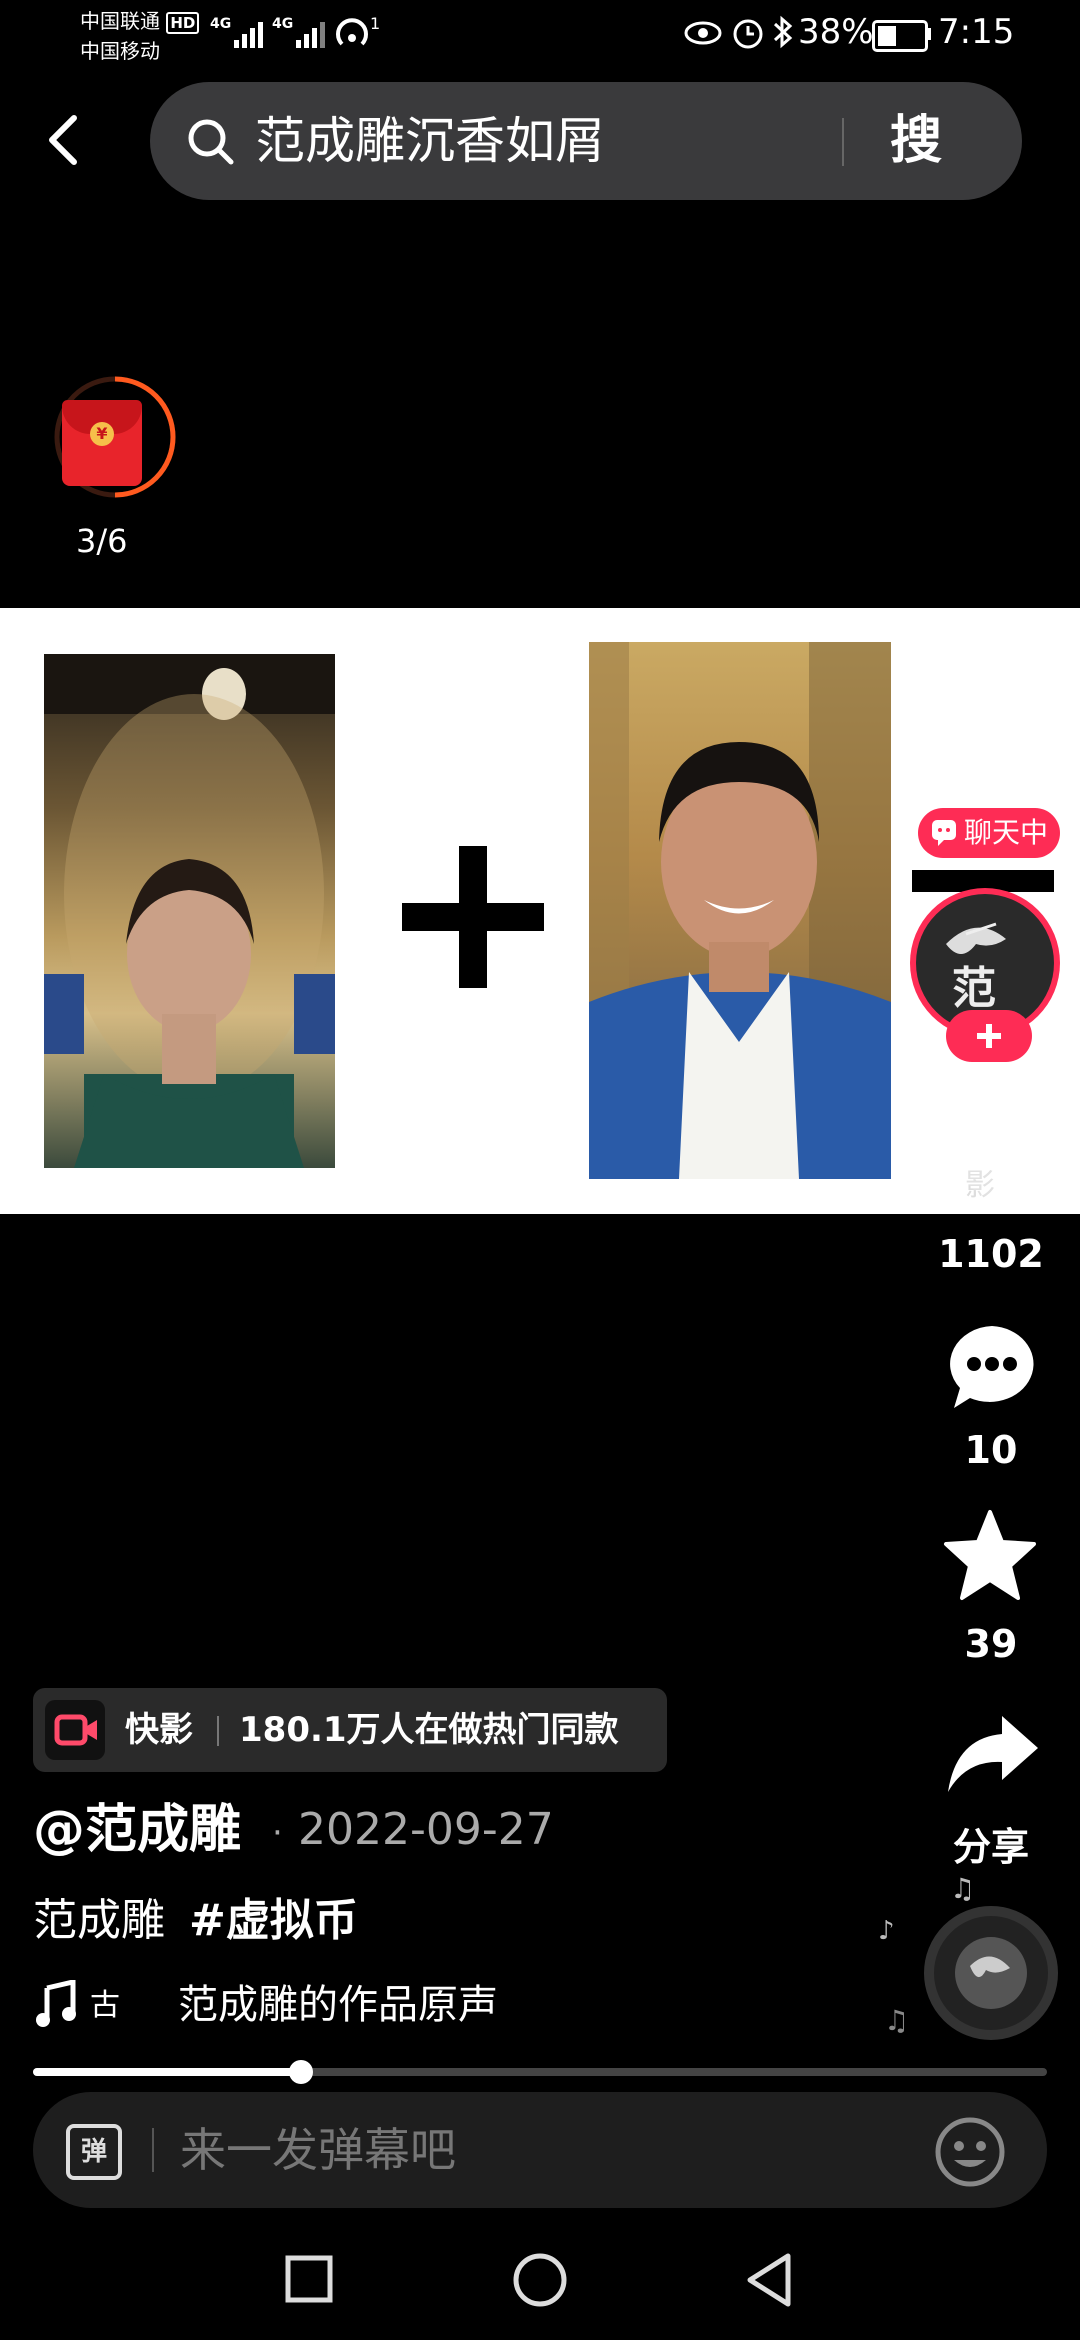 The width and height of the screenshot is (1080, 2340). I want to click on comment-count: 10, so click(991, 1450).